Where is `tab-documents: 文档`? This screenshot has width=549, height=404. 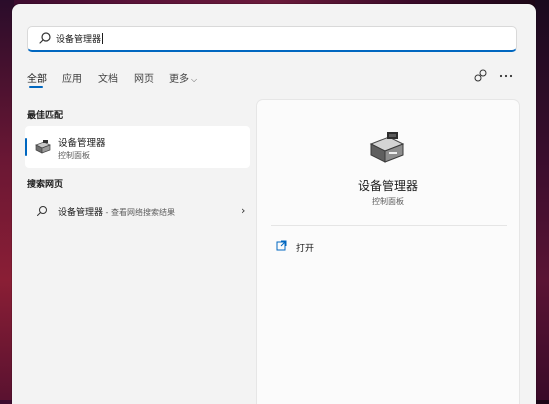 tab-documents: 文档 is located at coordinates (108, 77).